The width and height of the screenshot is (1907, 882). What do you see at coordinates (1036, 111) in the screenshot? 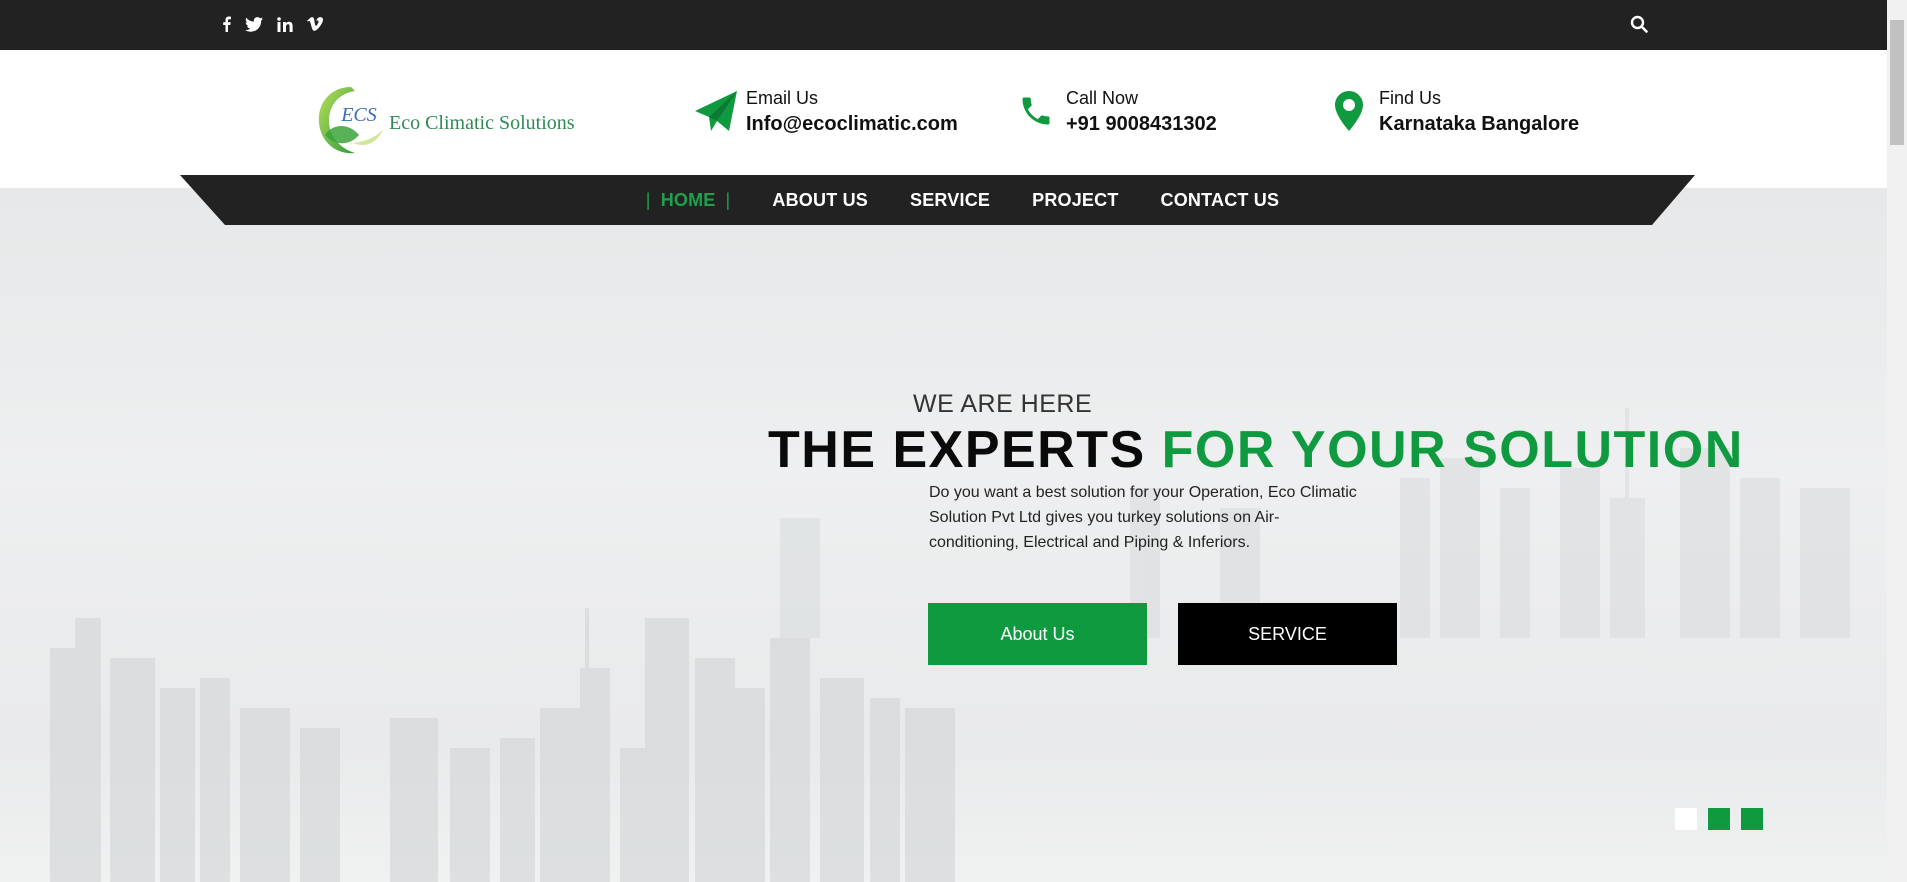
I see `phone-icon` at bounding box center [1036, 111].